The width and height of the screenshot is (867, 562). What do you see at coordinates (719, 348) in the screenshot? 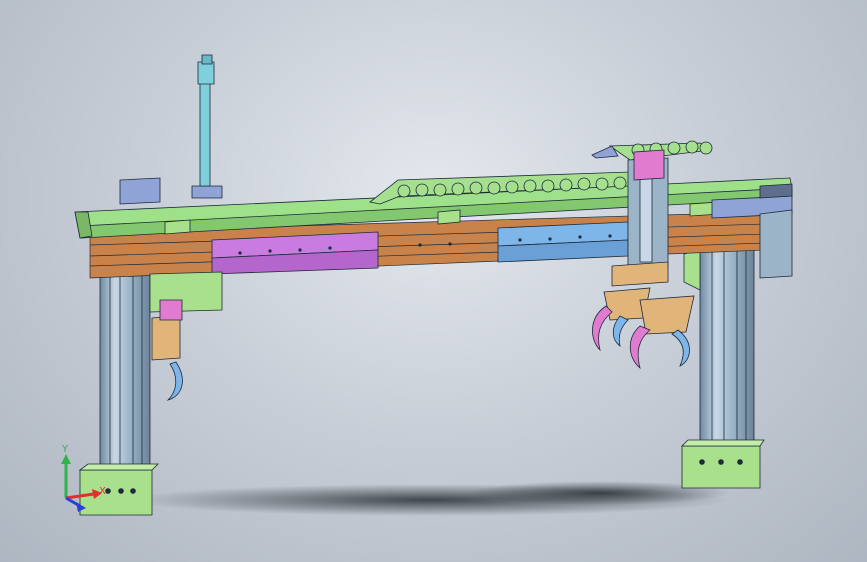
I see `right-column` at bounding box center [719, 348].